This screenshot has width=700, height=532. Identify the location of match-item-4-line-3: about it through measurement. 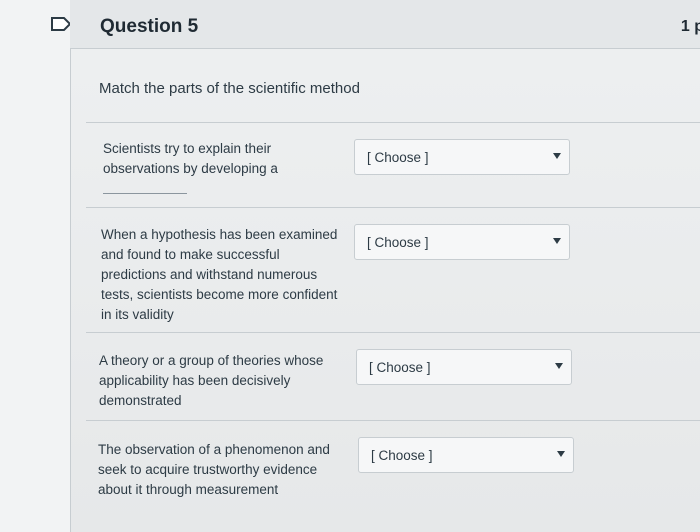
(188, 489).